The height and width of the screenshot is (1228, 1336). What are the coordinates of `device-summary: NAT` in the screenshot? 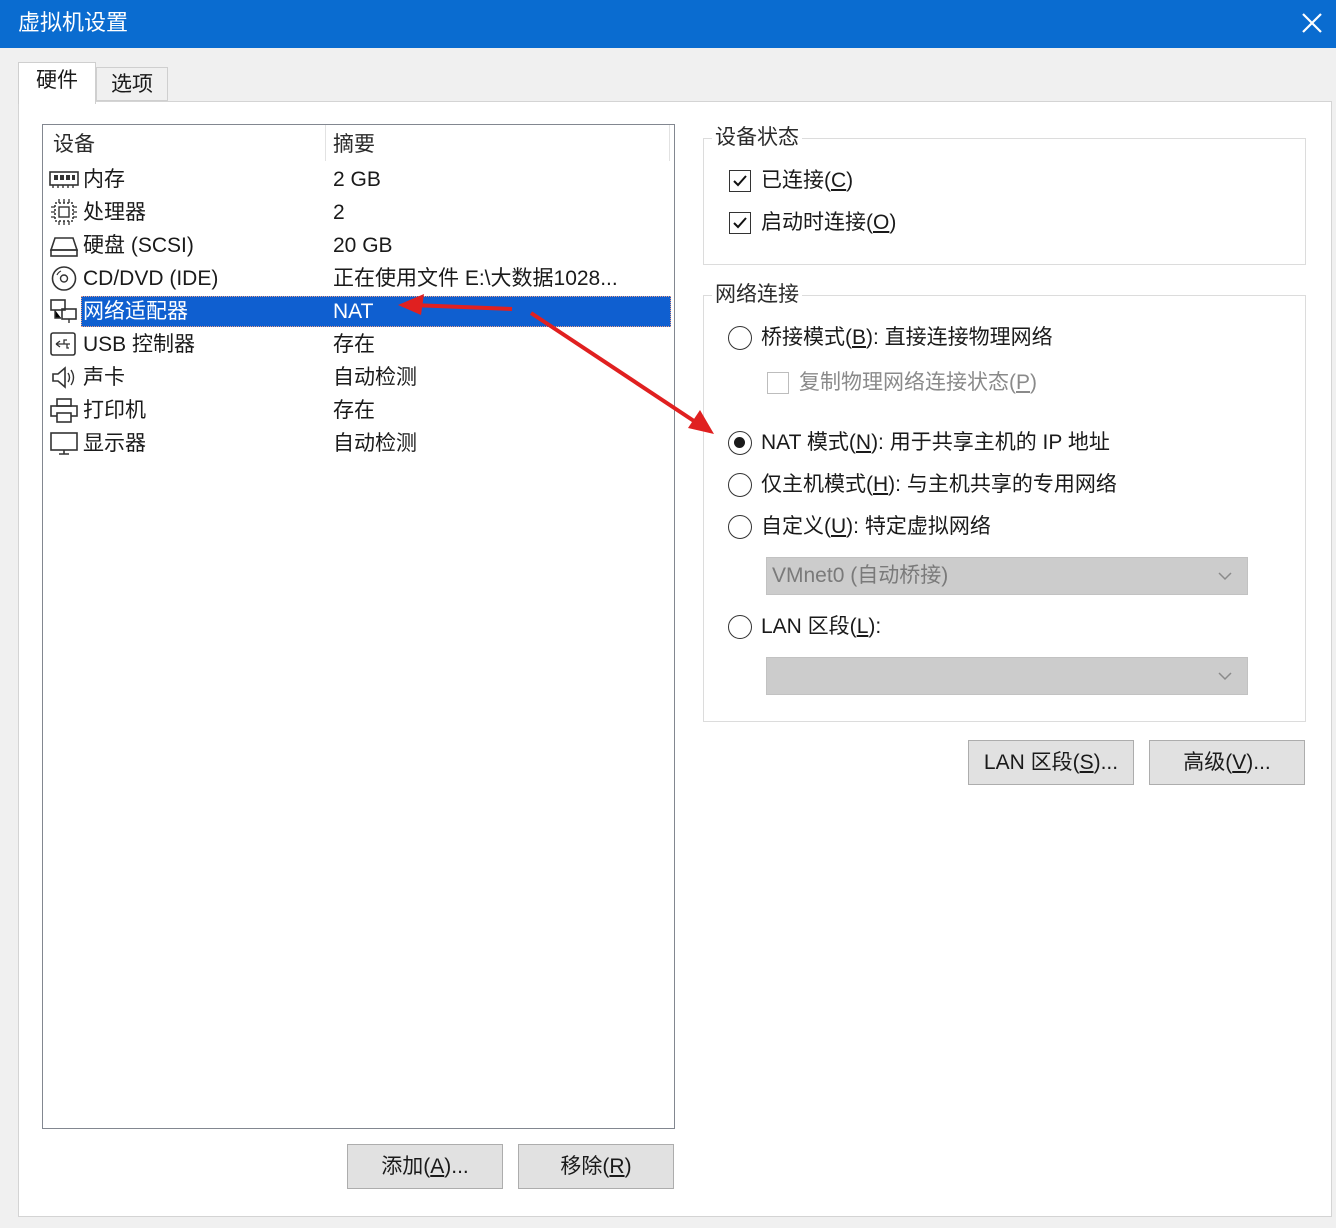 It's located at (353, 311).